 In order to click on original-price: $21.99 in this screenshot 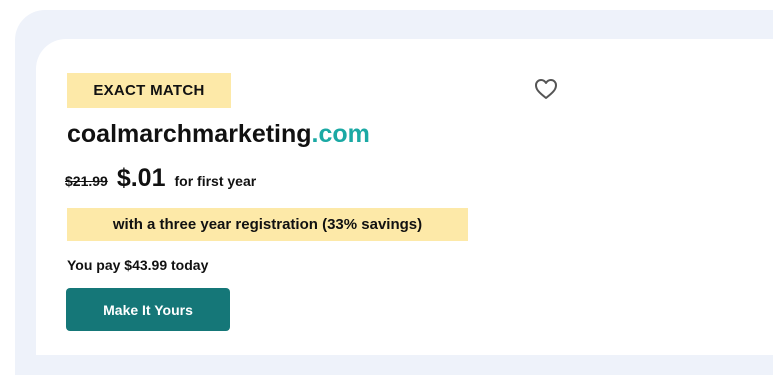, I will do `click(86, 181)`.